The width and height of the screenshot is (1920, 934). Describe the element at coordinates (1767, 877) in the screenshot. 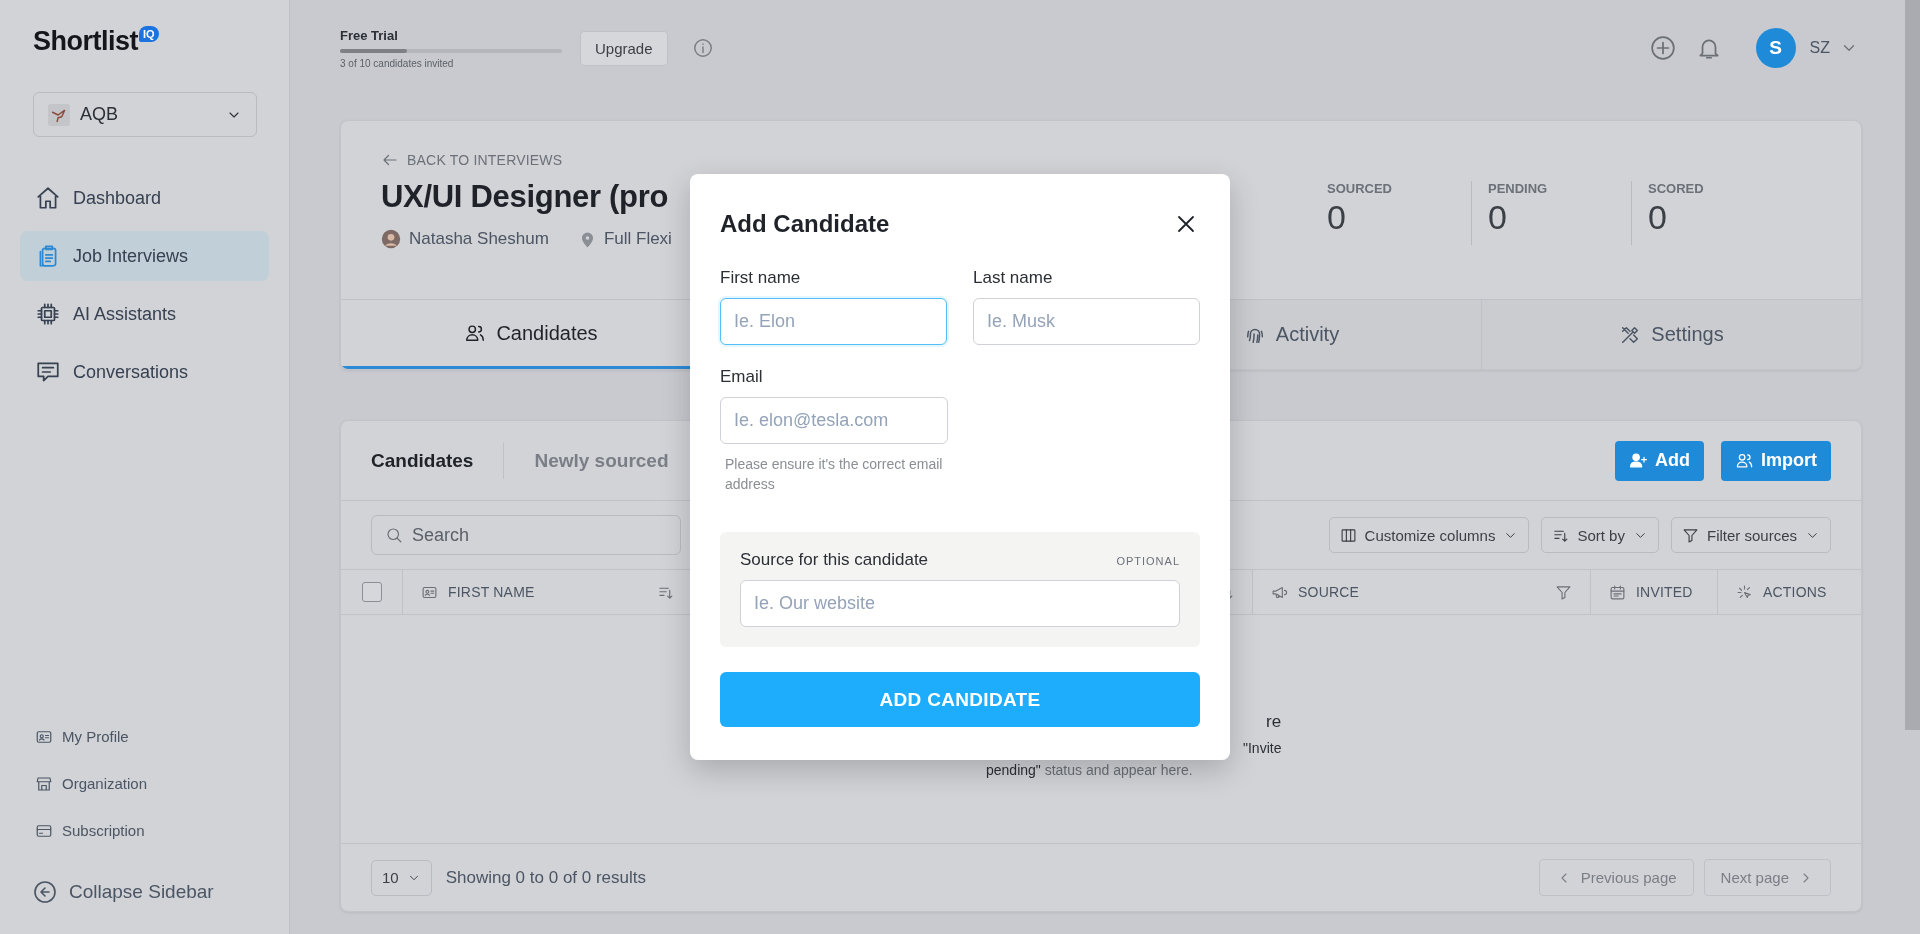

I see `next-page-button: Next page` at that location.